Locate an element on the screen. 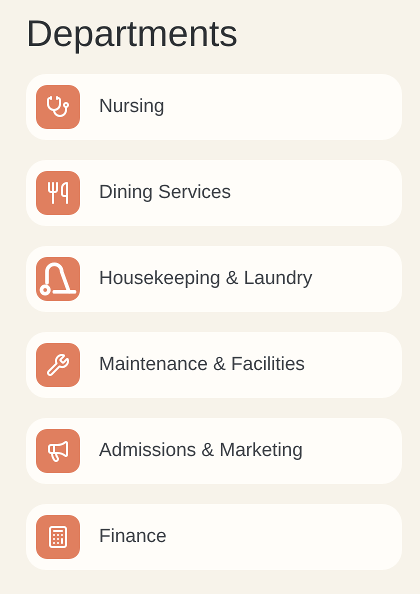  stethoscope-icon is located at coordinates (58, 107).